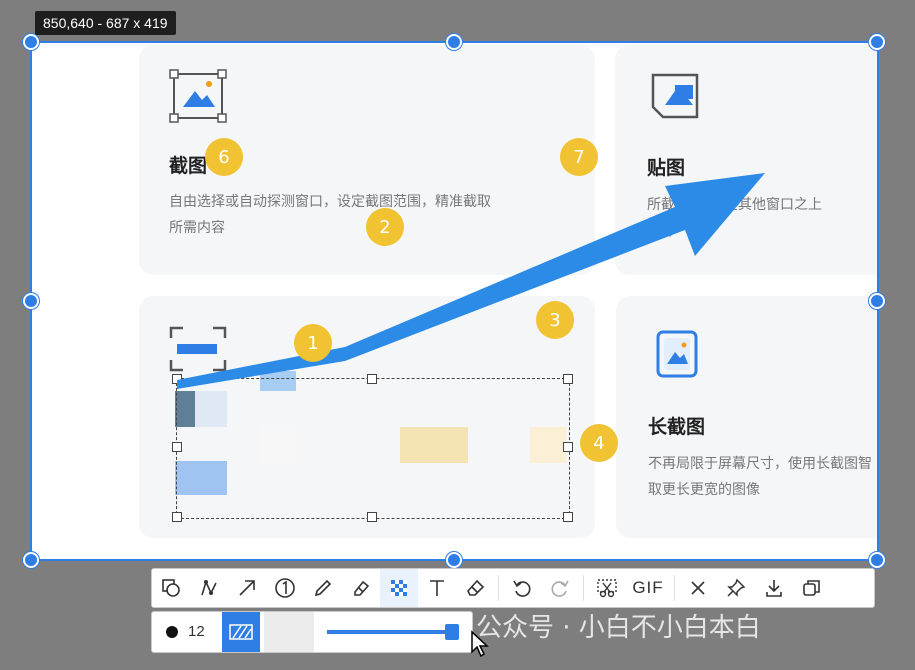 The image size is (915, 670). Describe the element at coordinates (196, 631) in the screenshot. I see `brush-size-value: 12` at that location.